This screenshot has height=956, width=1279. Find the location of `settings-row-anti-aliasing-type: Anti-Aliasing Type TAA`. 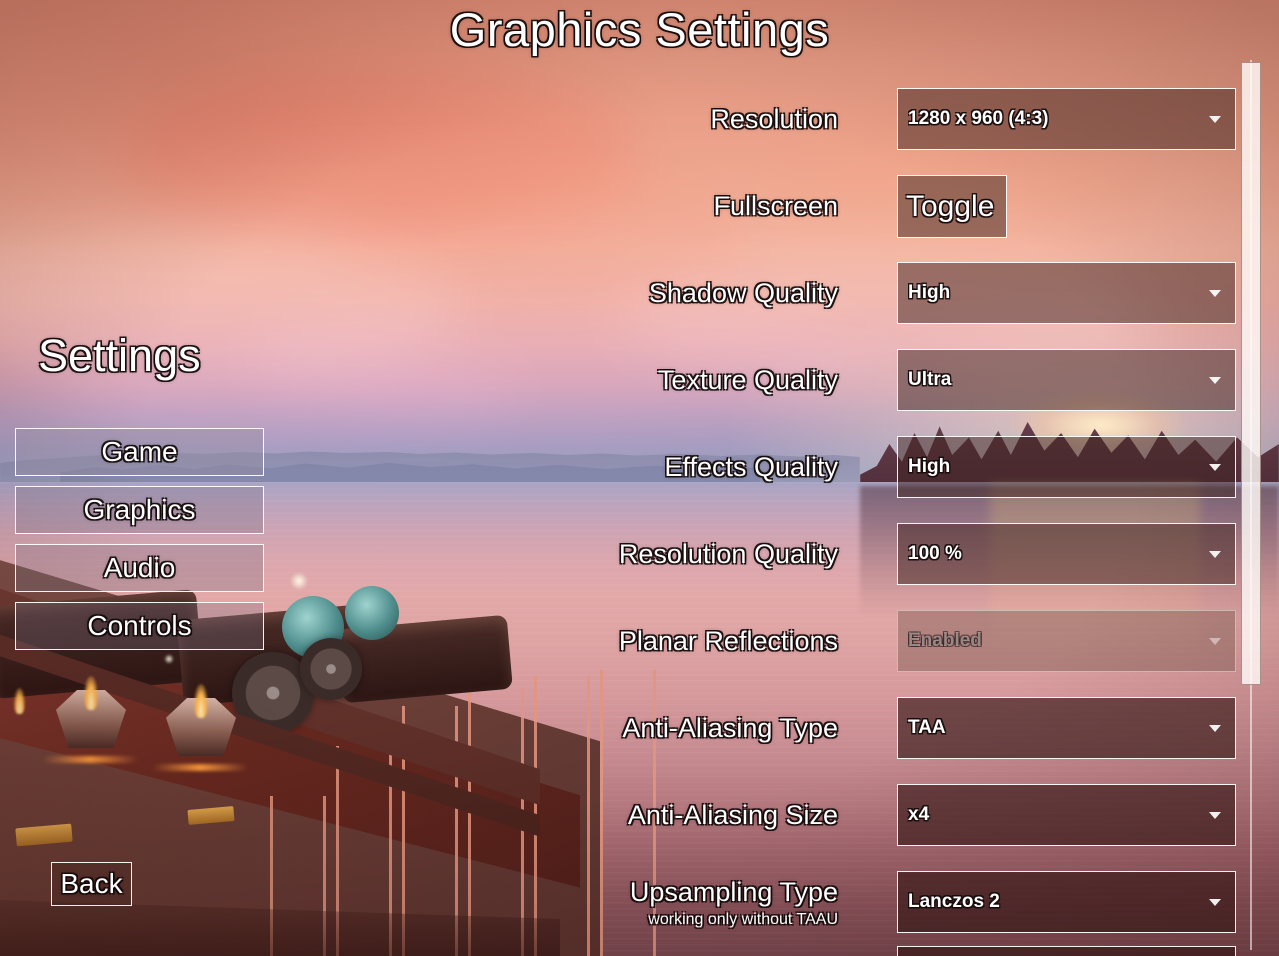

settings-row-anti-aliasing-type: Anti-Aliasing Type TAA is located at coordinates (905, 728).